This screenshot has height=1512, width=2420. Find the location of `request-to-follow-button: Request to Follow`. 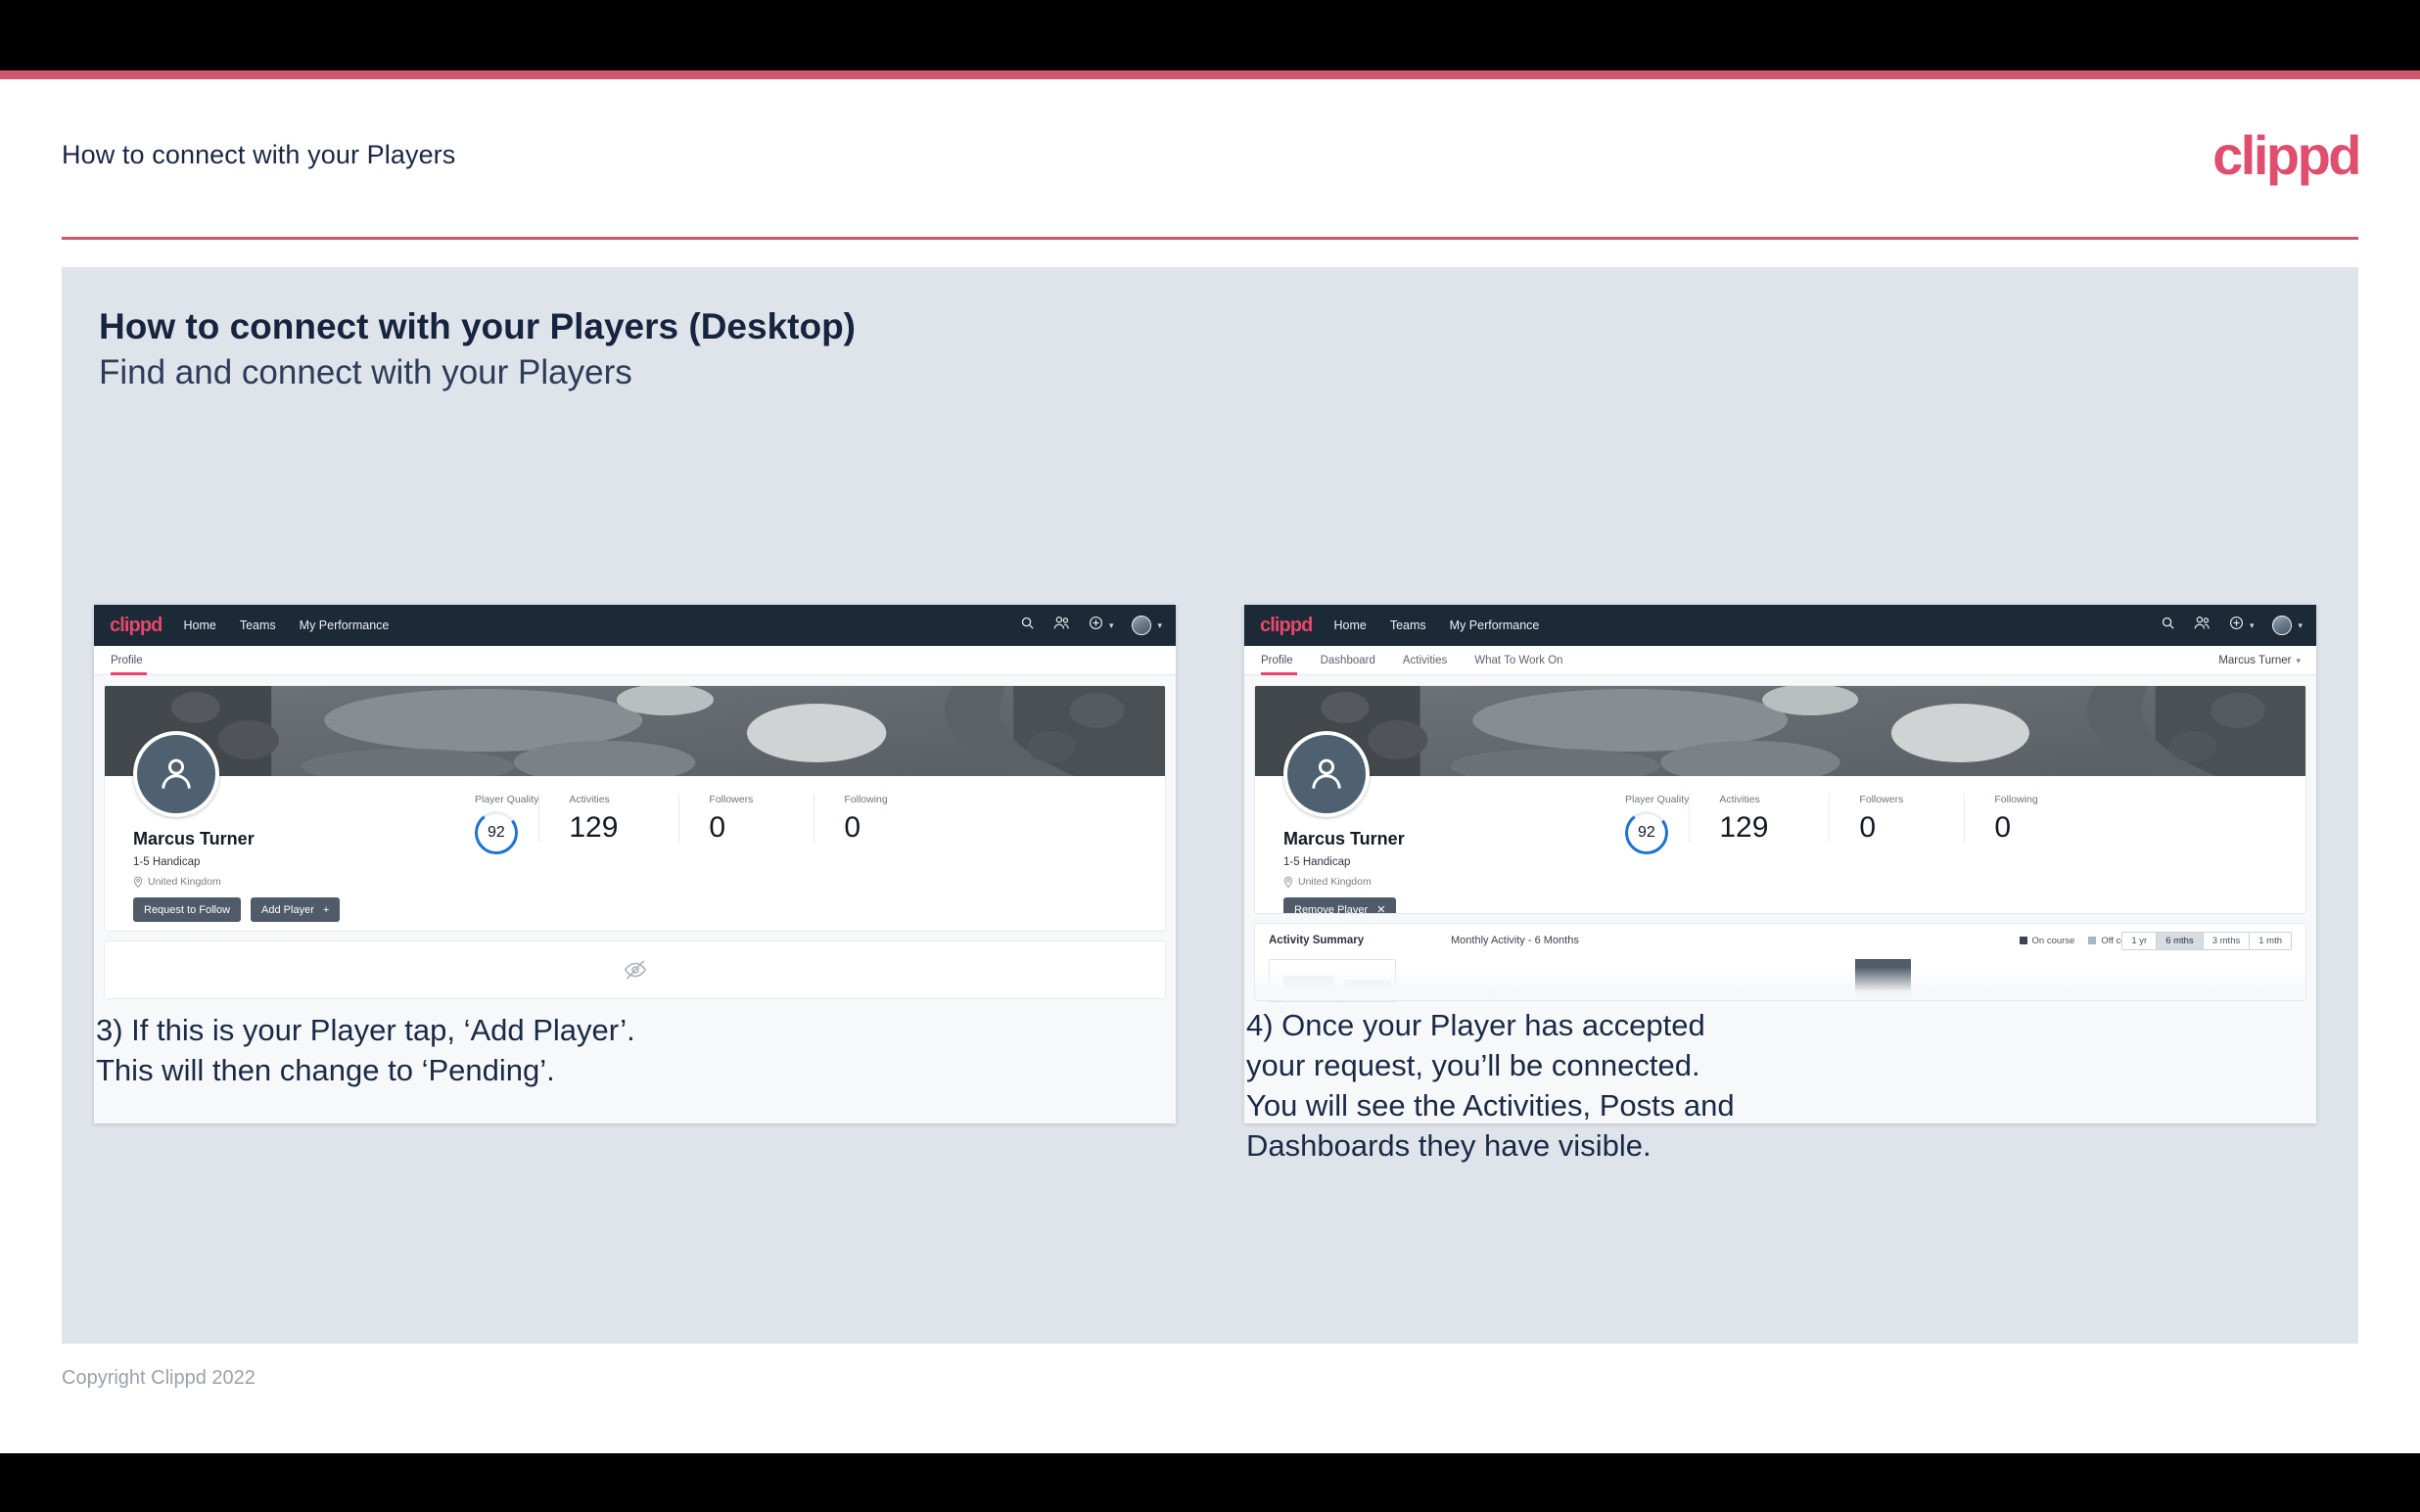

request-to-follow-button: Request to Follow is located at coordinates (187, 909).